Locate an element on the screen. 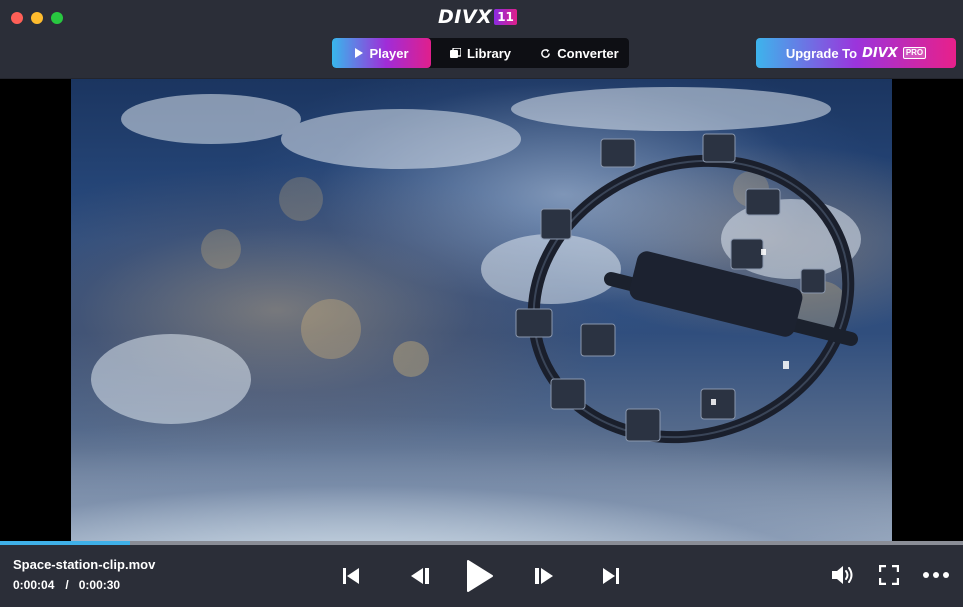 This screenshot has height=607, width=963. time-display: 0:00:04 / 0:00:30 is located at coordinates (66, 585).